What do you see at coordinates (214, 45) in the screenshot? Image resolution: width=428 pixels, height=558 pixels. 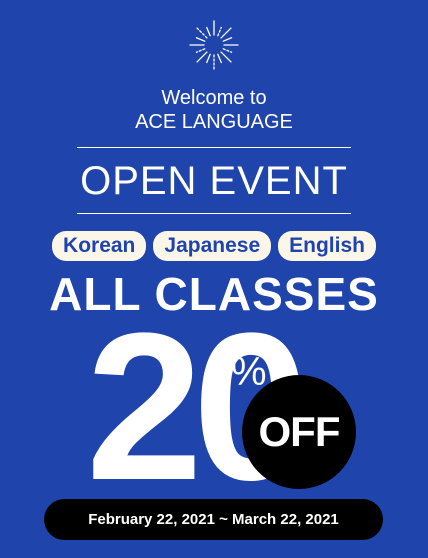 I see `firework-burst-icon` at bounding box center [214, 45].